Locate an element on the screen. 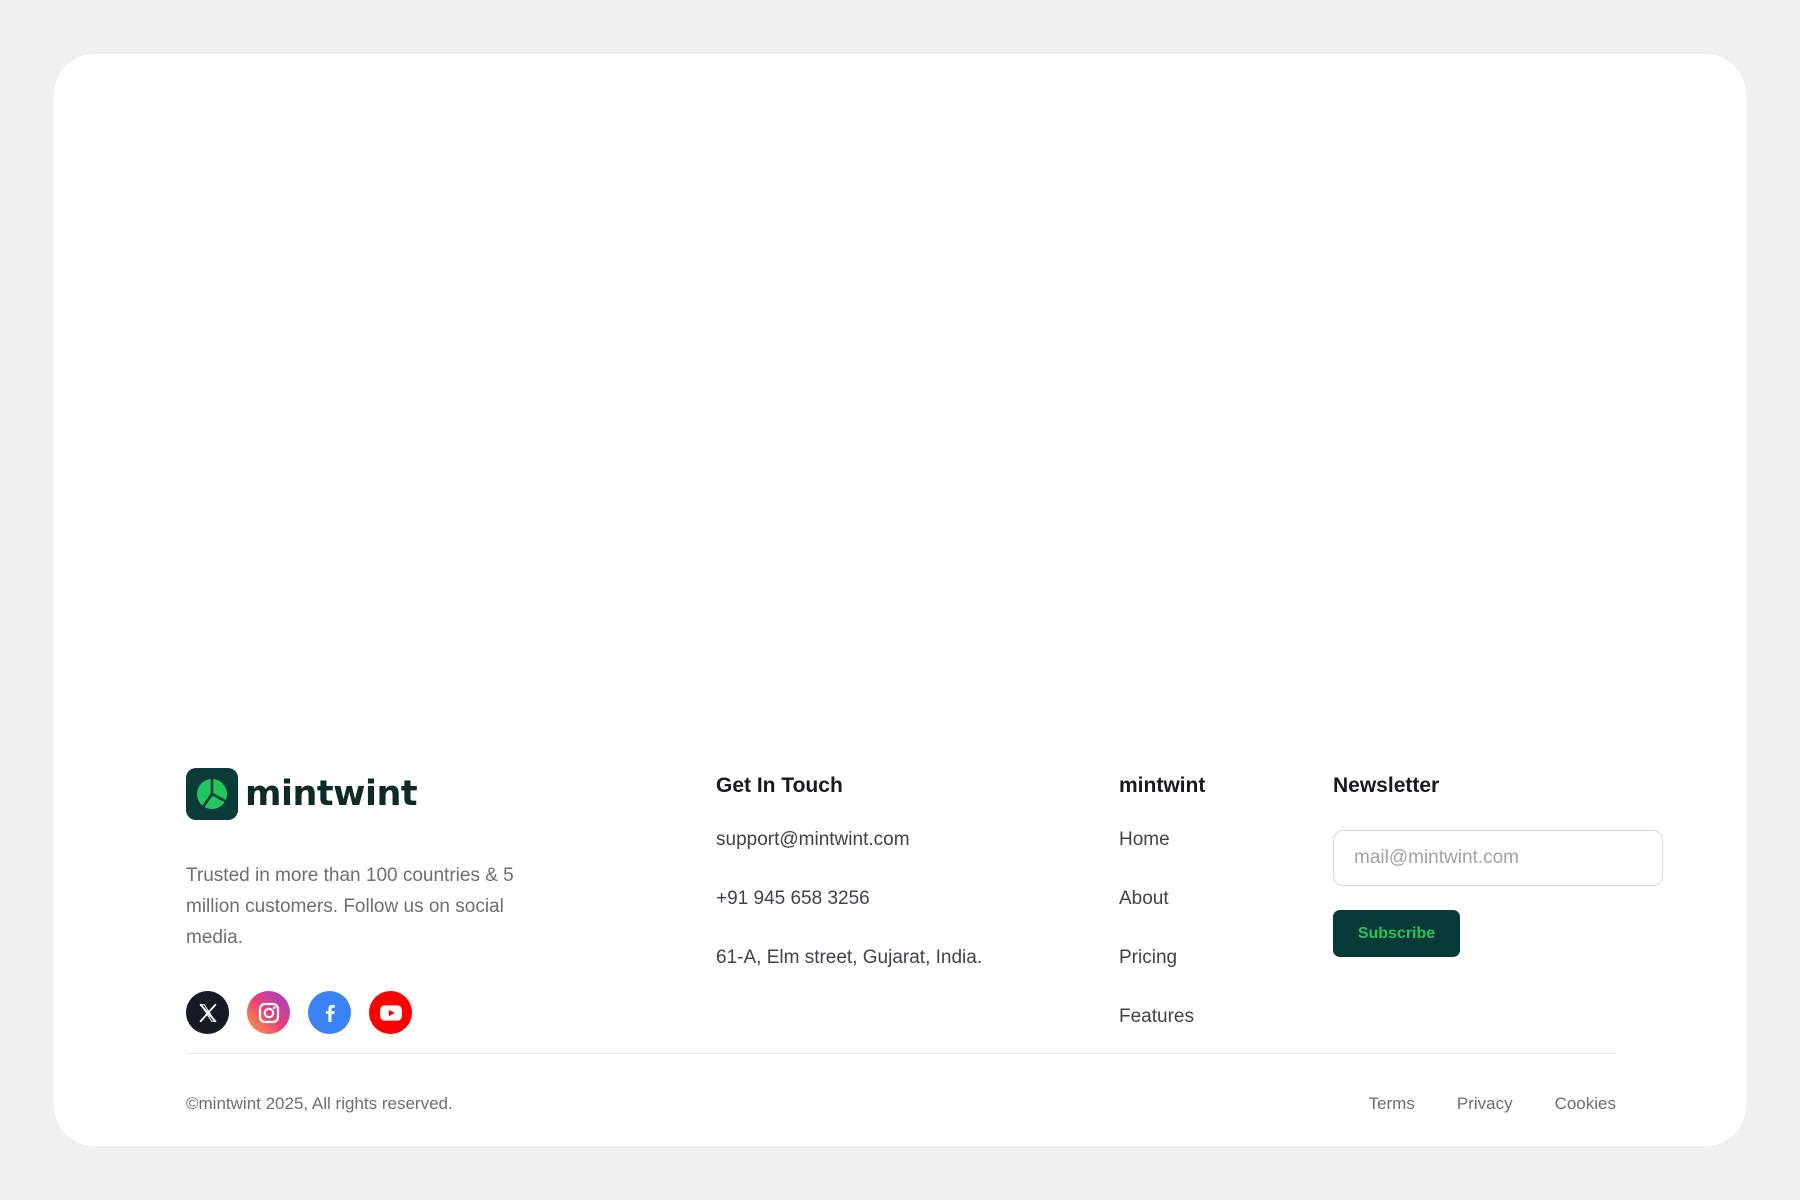 Image resolution: width=1800 pixels, height=1200 pixels. terms-link: Terms is located at coordinates (1392, 1104).